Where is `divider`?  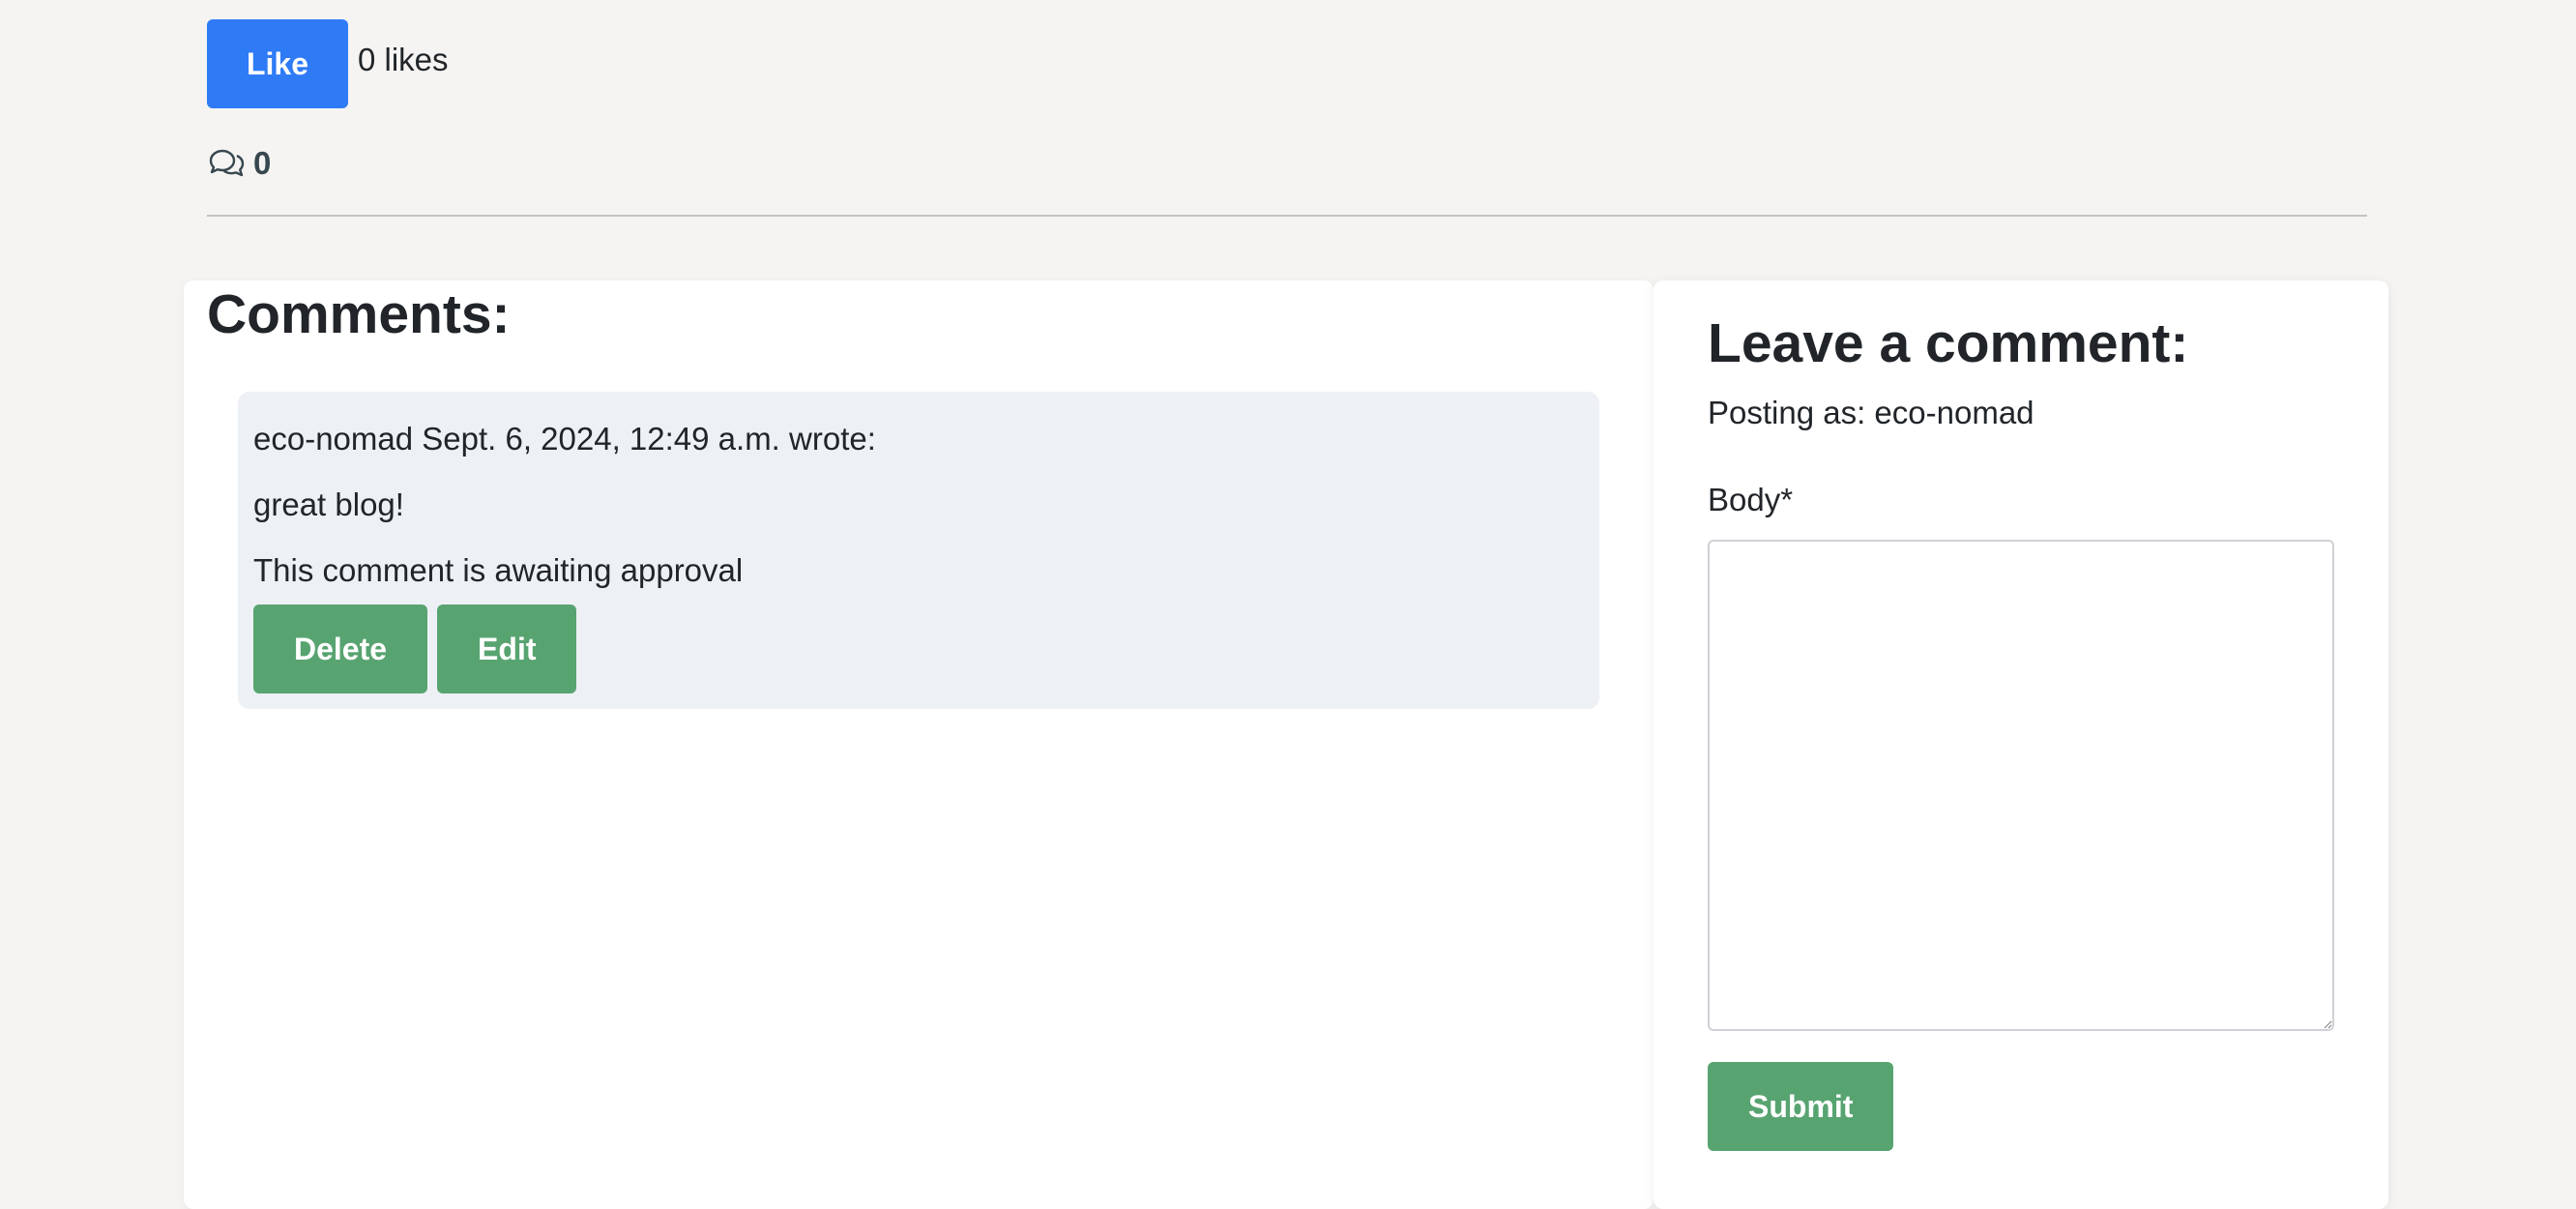 divider is located at coordinates (1287, 216).